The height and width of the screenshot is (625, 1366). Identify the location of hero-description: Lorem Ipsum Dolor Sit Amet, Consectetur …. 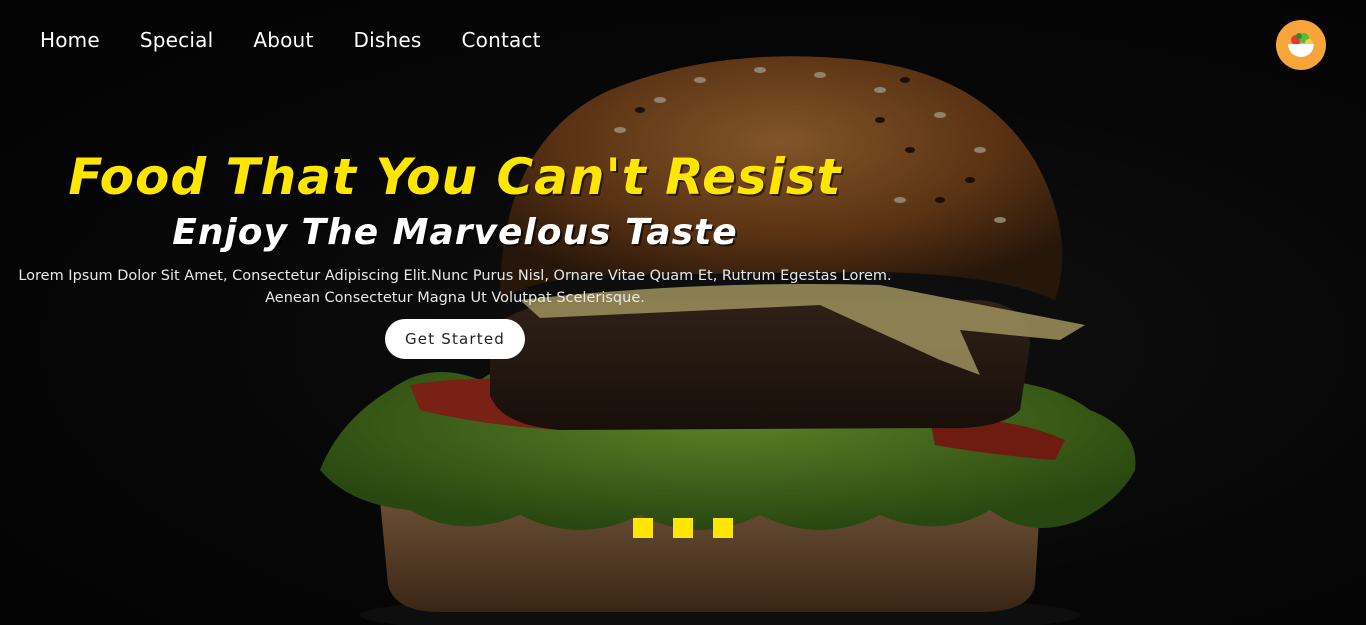
(455, 287).